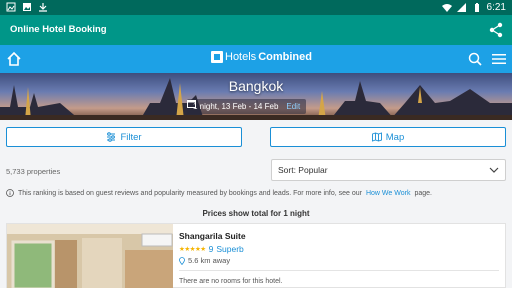  Describe the element at coordinates (236, 106) in the screenshot. I see `stay-dates-text: 1 night, 13 Feb - 14 Feb` at that location.